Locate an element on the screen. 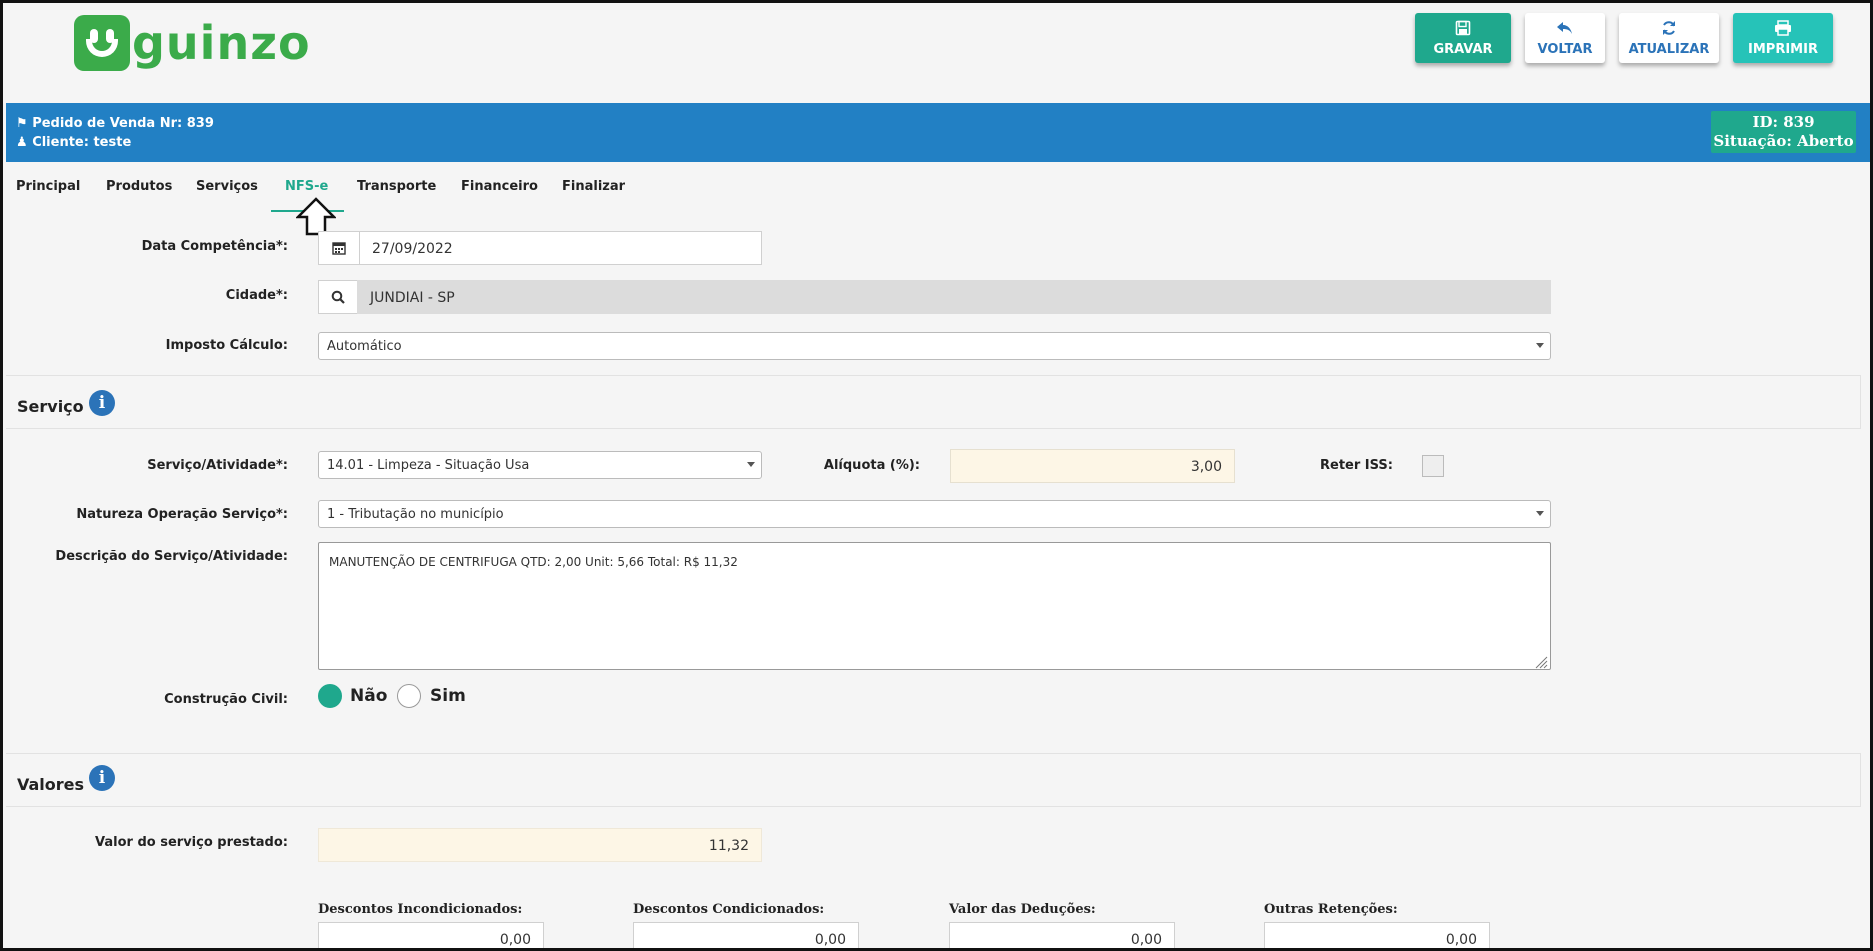  reply-arrow-icon is located at coordinates (1565, 30).